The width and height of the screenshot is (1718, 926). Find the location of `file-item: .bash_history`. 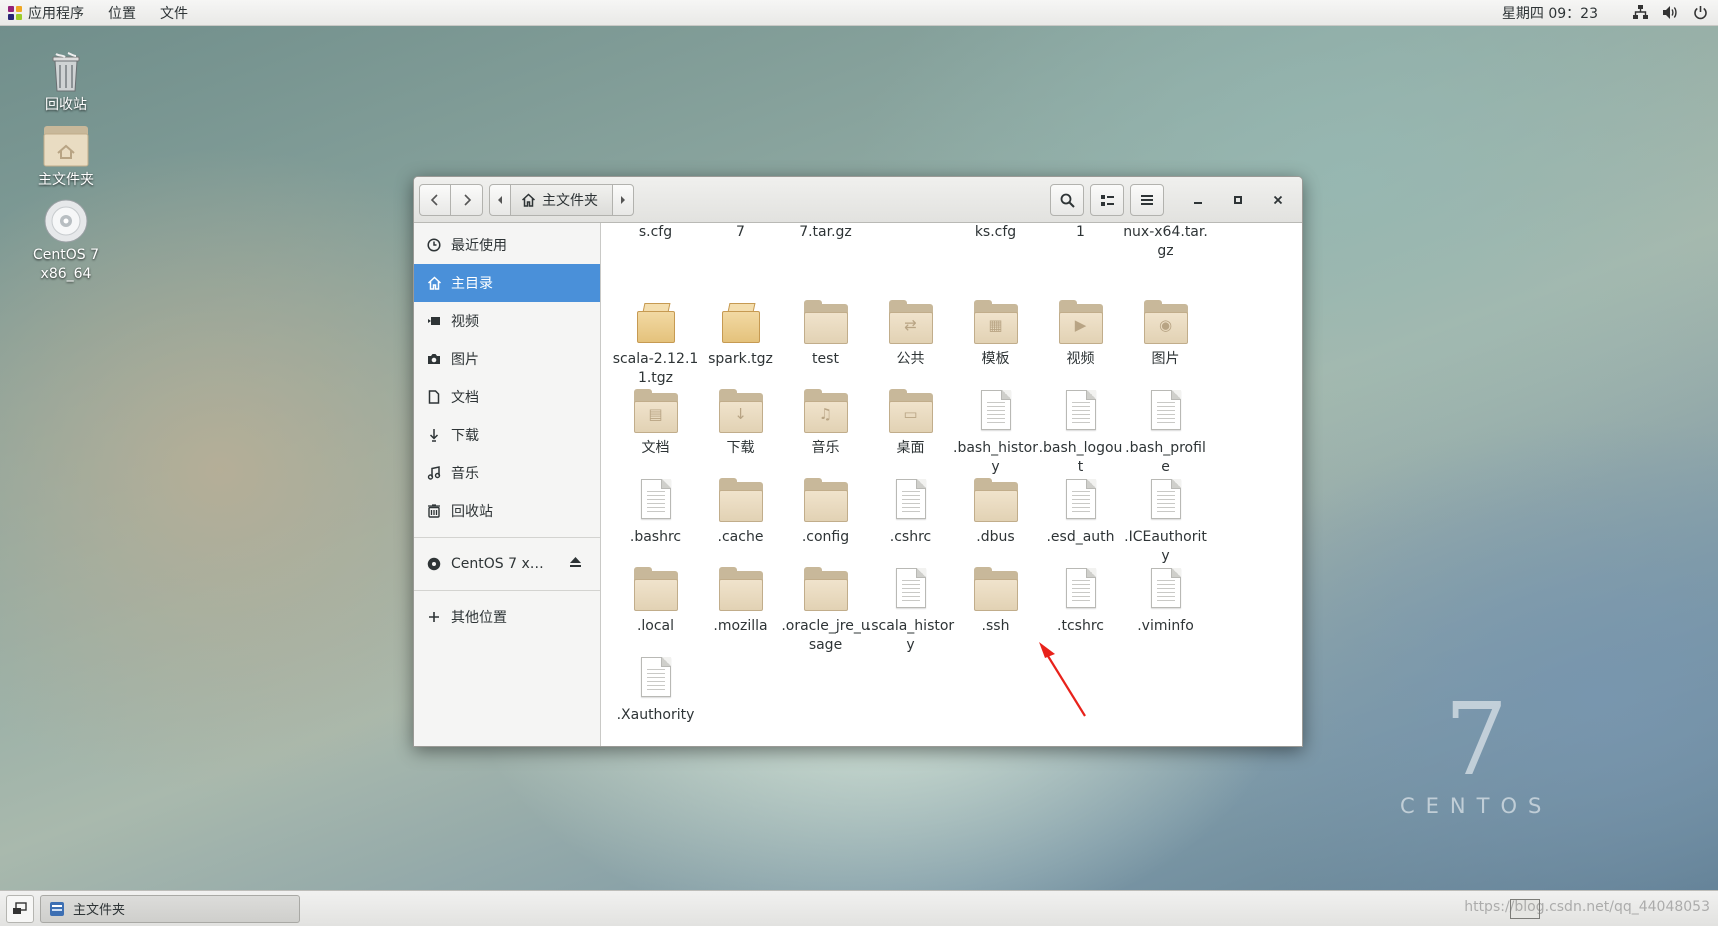

file-item: .bash_history is located at coordinates (995, 433).